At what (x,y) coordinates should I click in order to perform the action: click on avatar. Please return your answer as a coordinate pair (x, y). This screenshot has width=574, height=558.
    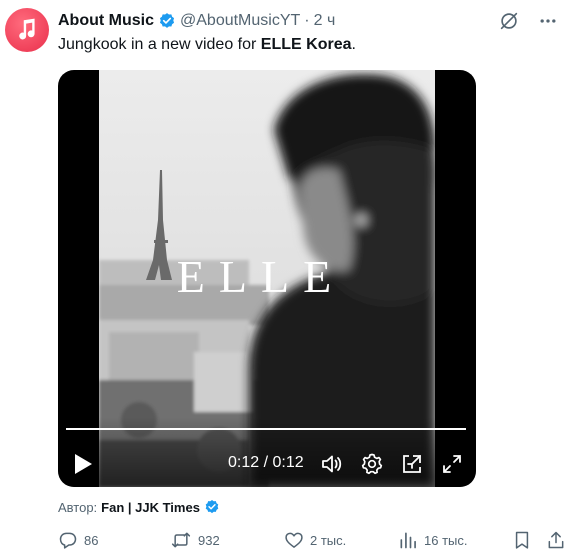
    Looking at the image, I should click on (27, 30).